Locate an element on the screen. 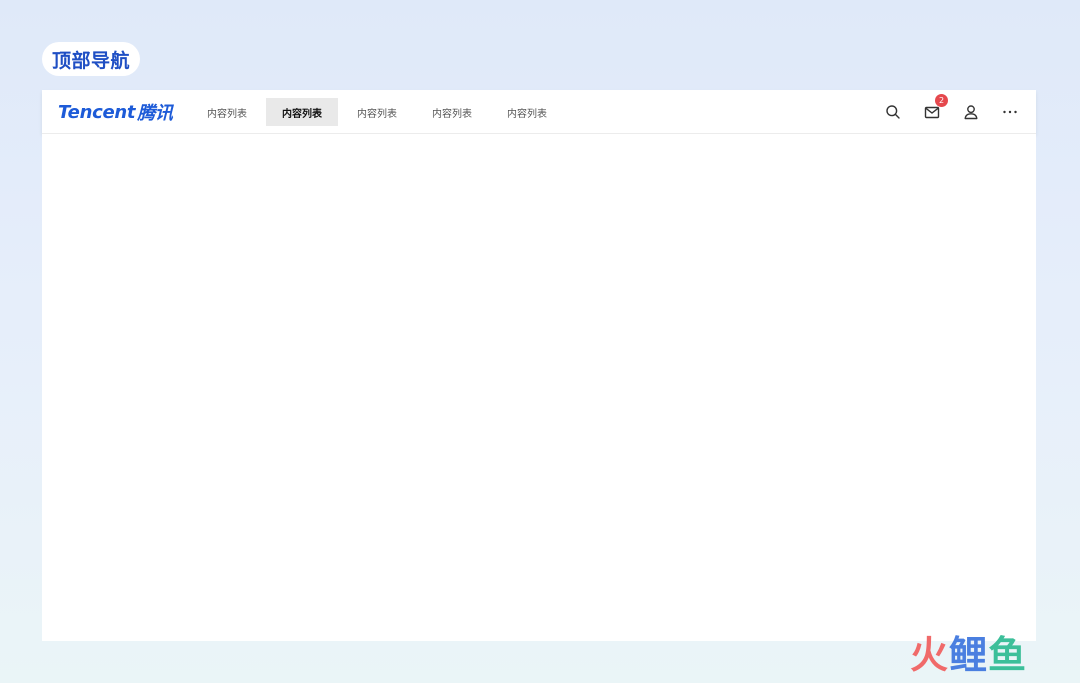 The height and width of the screenshot is (683, 1080). logo-latin: Tencent is located at coordinates (97, 112).